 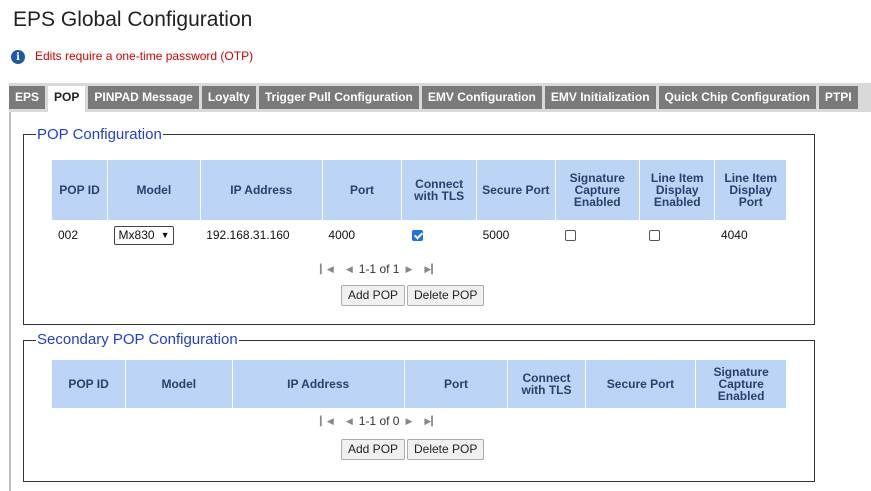 What do you see at coordinates (677, 190) in the screenshot?
I see `col-line-item-display: Line Item Display Enabled` at bounding box center [677, 190].